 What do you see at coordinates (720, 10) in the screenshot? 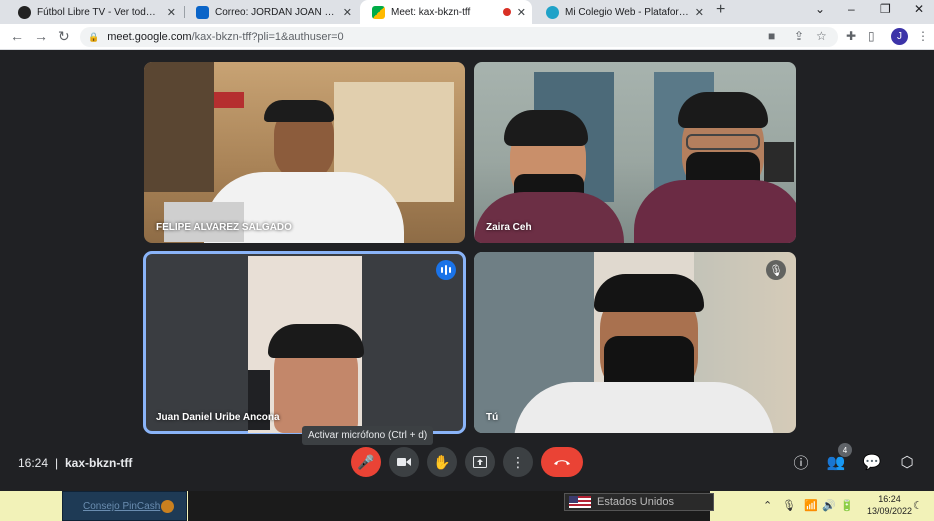
I see `new-tab-plus-icon: +` at bounding box center [720, 10].